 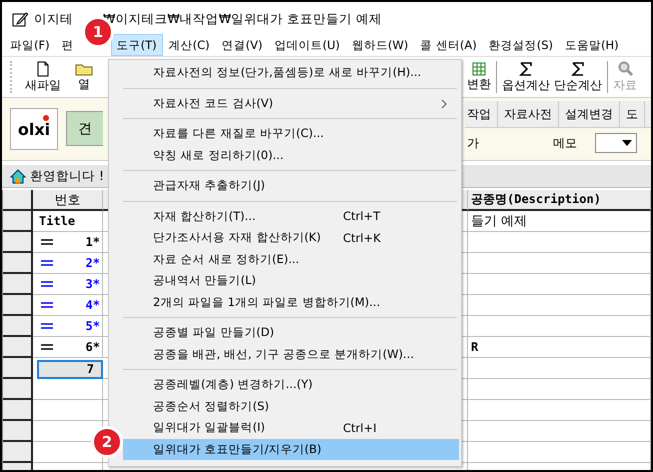 I want to click on toolbar-button: 열, so click(x=84, y=77).